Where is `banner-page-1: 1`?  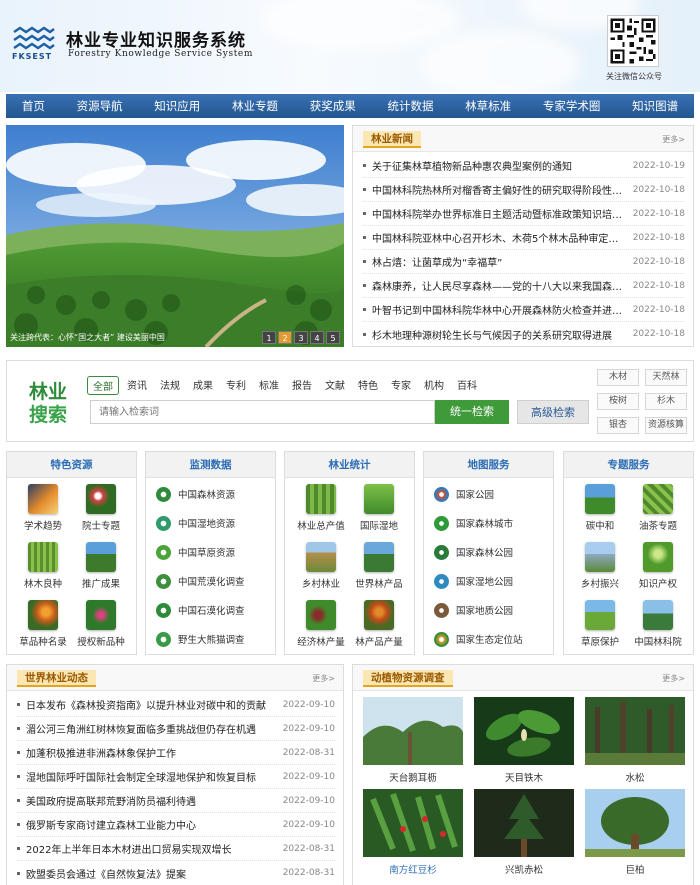
banner-page-1: 1 is located at coordinates (269, 337).